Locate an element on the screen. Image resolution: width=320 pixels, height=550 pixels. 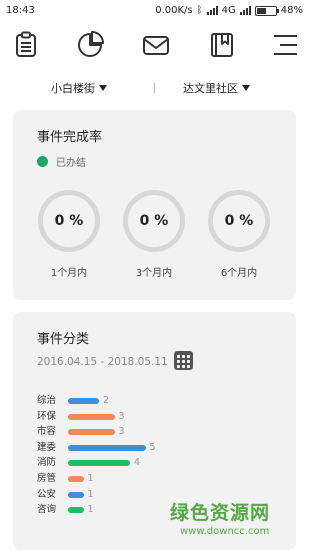
street-dropdown: 小白楼街 is located at coordinates (79, 88).